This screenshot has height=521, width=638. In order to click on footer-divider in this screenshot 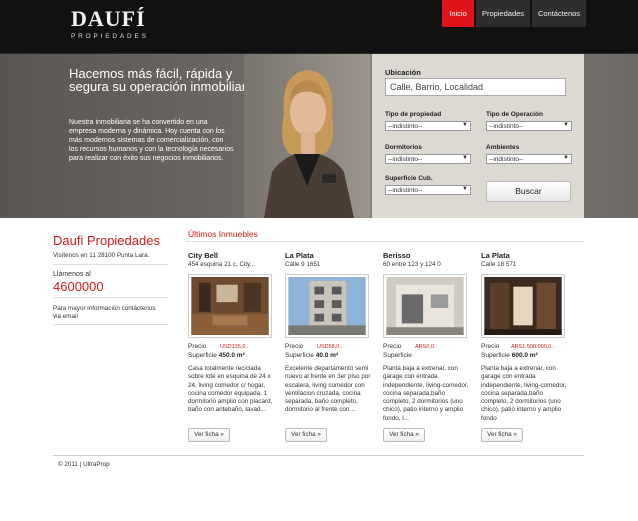, I will do `click(318, 455)`.